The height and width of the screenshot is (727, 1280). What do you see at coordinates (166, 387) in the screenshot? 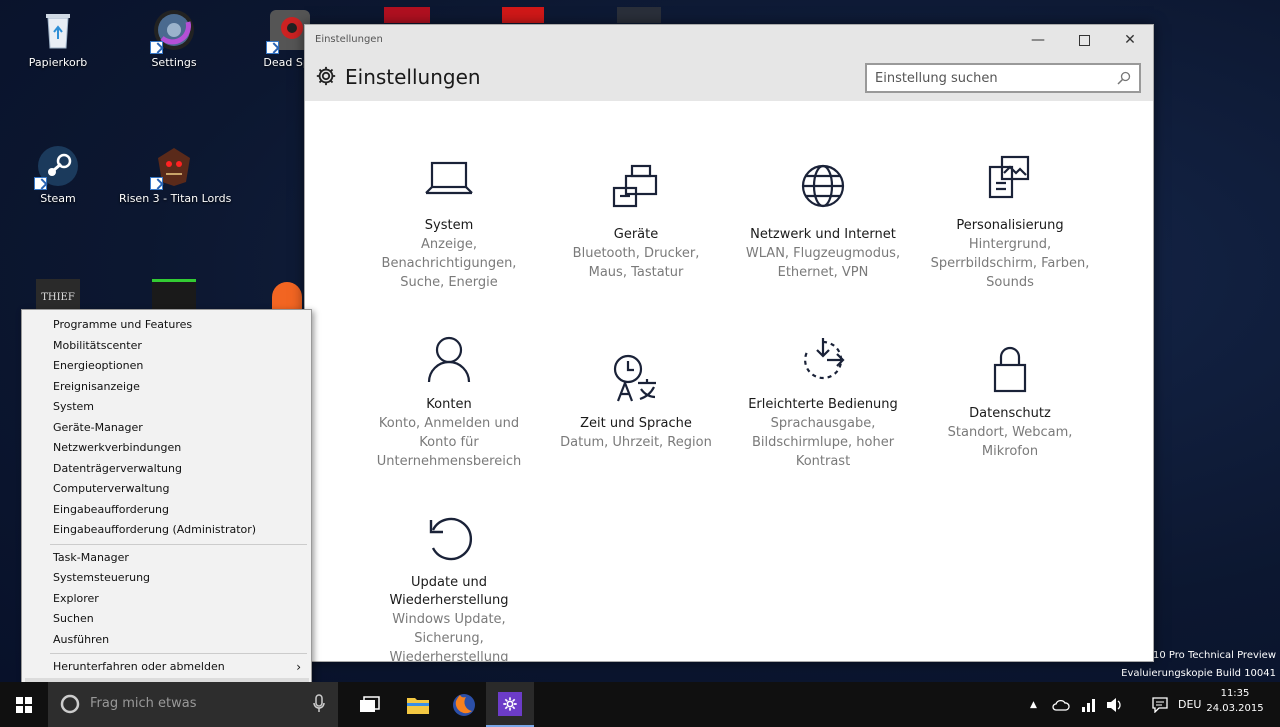
I see `menu-item-event-viewer: Ereignisanzeige` at bounding box center [166, 387].